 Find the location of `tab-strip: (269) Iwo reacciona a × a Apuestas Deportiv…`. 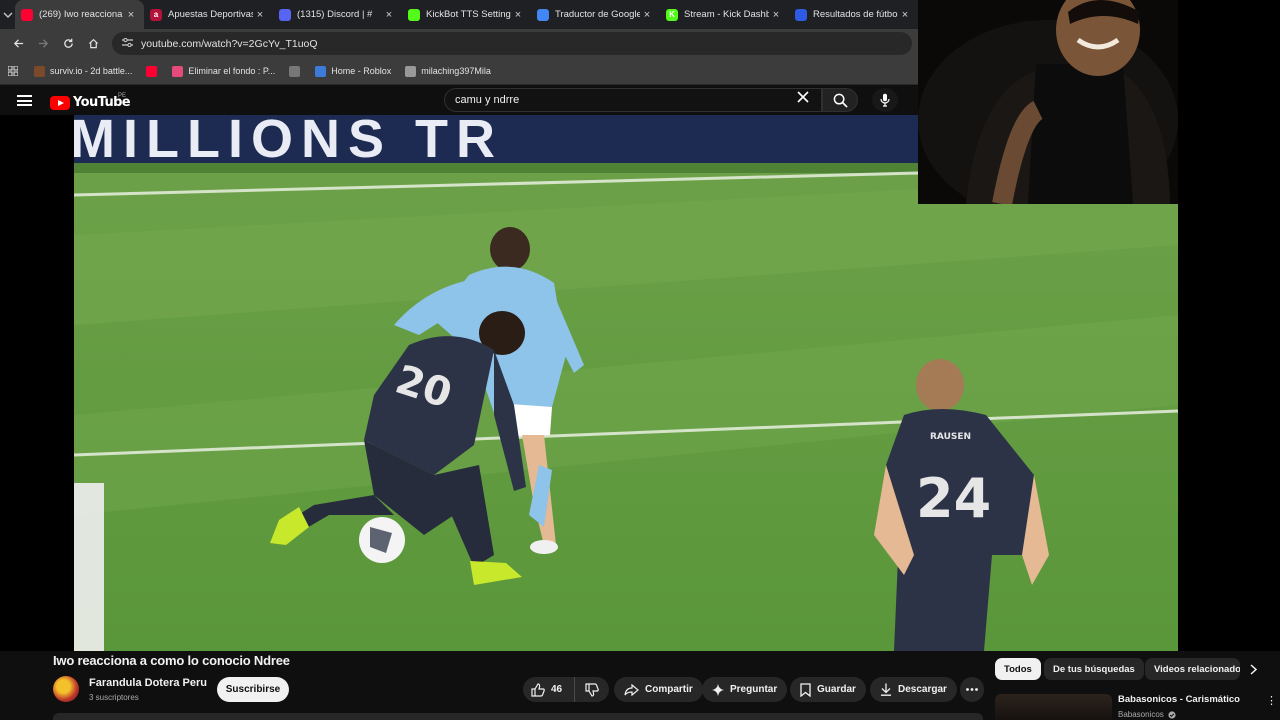

tab-strip: (269) Iwo reacciona a × a Apuestas Deportiv… is located at coordinates (466, 14).